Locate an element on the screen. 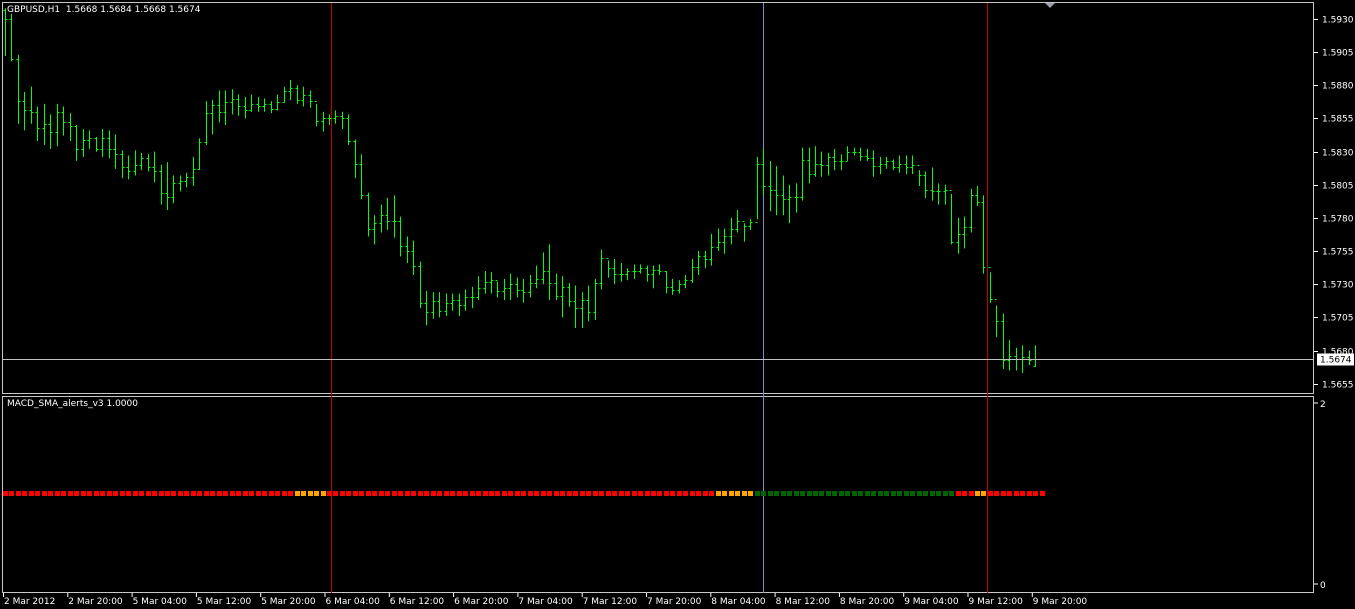  time-tick-label: 2 Mar 20:00 is located at coordinates (95, 602).